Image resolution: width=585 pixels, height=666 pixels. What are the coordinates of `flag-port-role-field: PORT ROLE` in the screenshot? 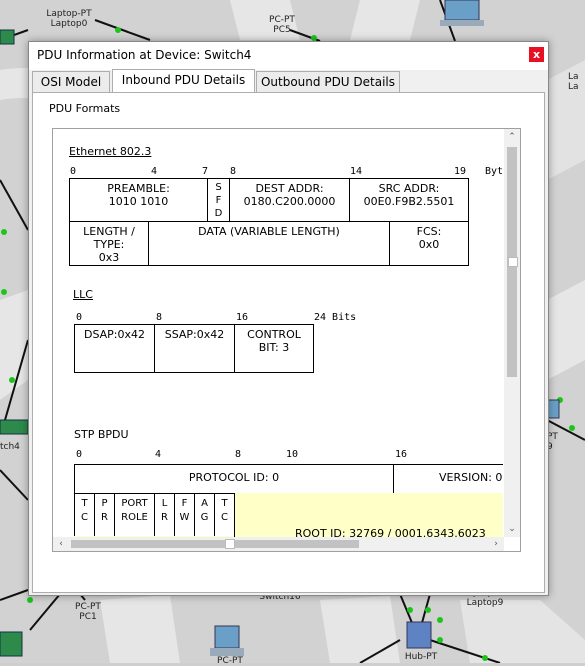 It's located at (134, 515).